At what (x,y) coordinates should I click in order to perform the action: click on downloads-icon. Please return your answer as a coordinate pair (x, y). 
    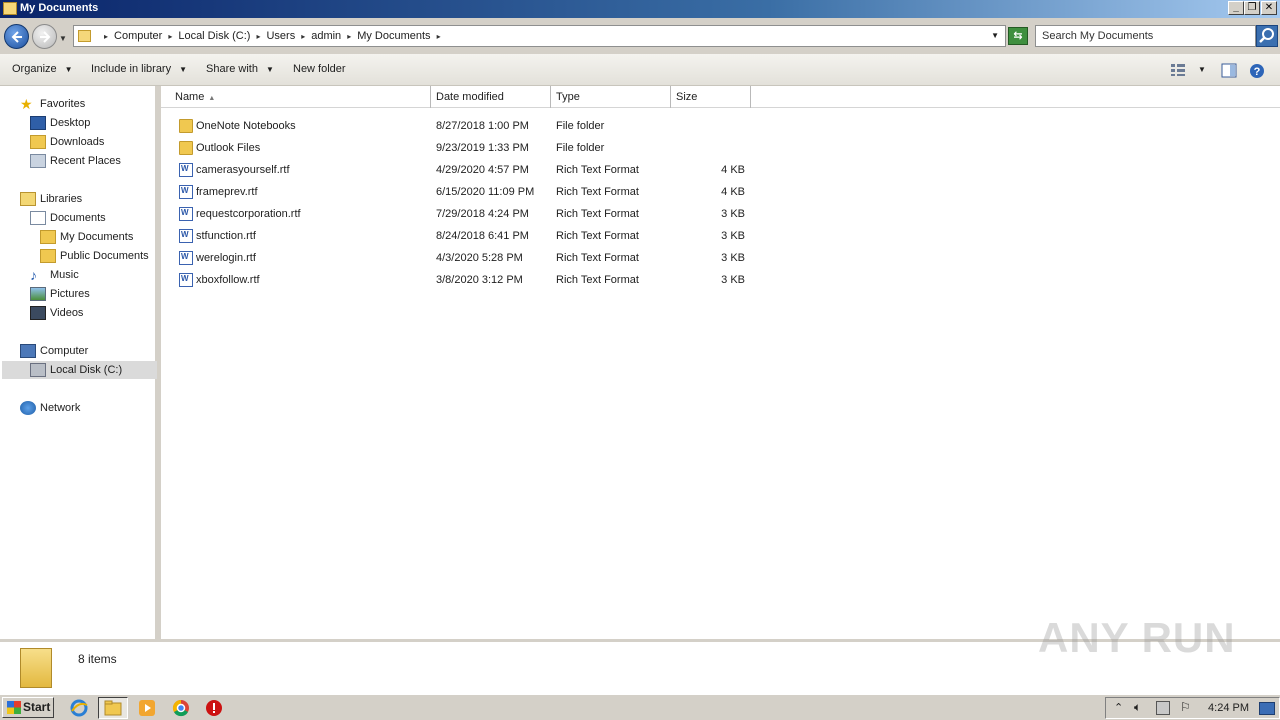
    Looking at the image, I should click on (38, 142).